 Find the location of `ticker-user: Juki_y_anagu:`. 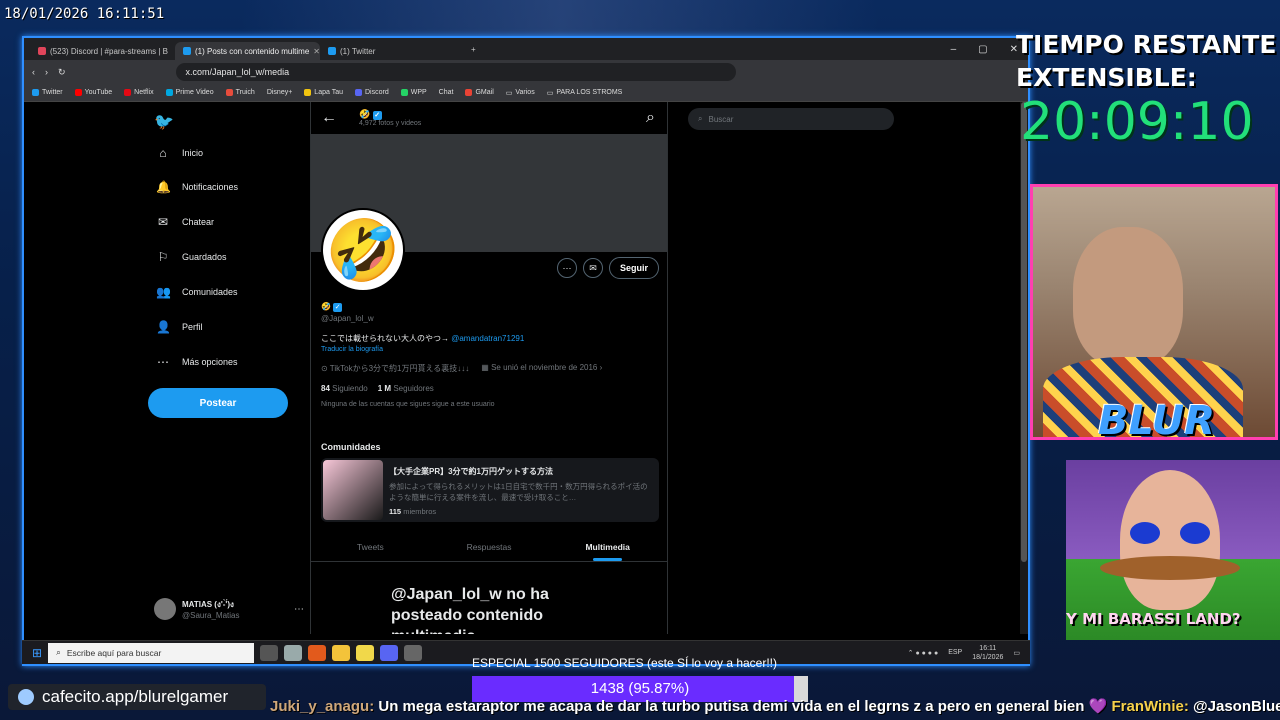

ticker-user: Juki_y_anagu: is located at coordinates (322, 706).